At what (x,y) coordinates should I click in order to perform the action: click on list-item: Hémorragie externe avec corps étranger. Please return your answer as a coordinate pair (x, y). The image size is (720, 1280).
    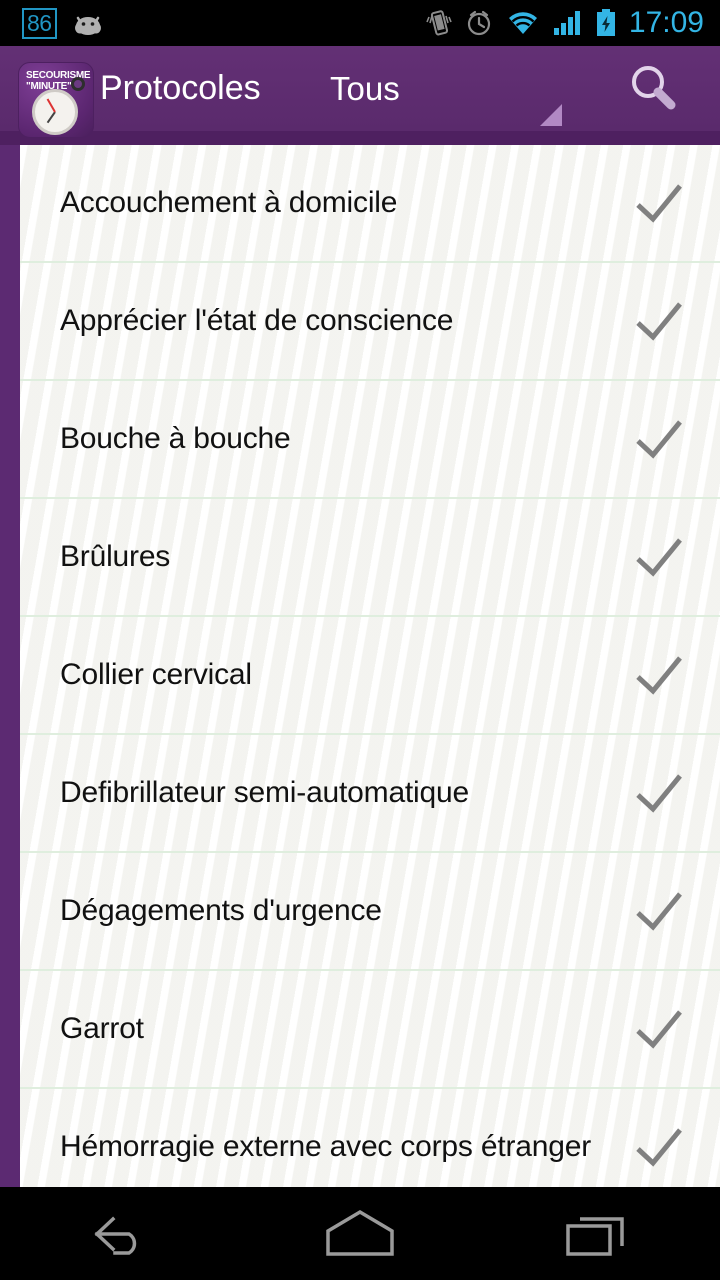
    Looking at the image, I should click on (370, 1138).